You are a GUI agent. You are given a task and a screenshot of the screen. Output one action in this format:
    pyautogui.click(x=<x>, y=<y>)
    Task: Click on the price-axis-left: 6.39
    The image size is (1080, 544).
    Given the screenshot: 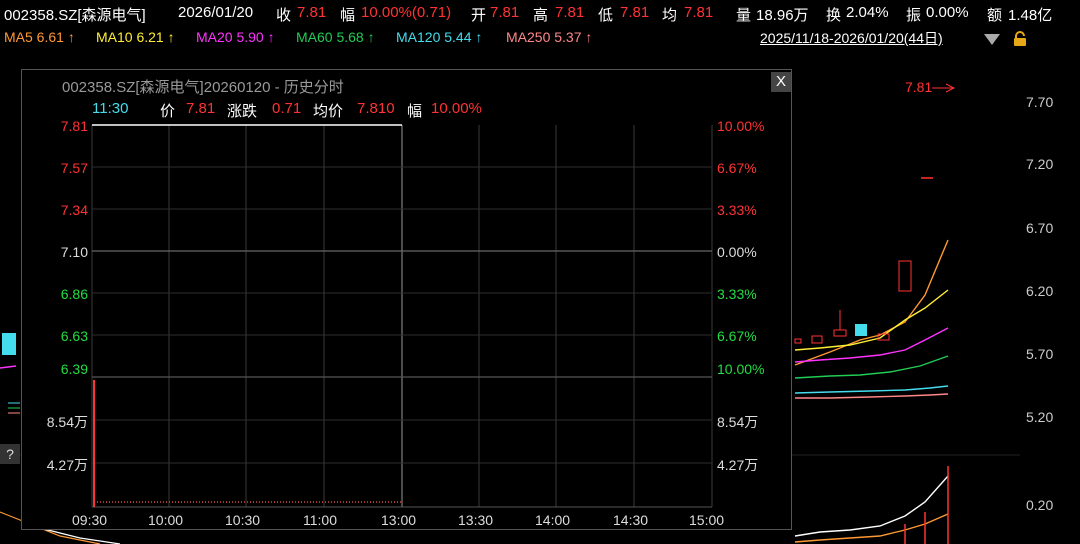 What is the action you would take?
    pyautogui.click(x=74, y=369)
    